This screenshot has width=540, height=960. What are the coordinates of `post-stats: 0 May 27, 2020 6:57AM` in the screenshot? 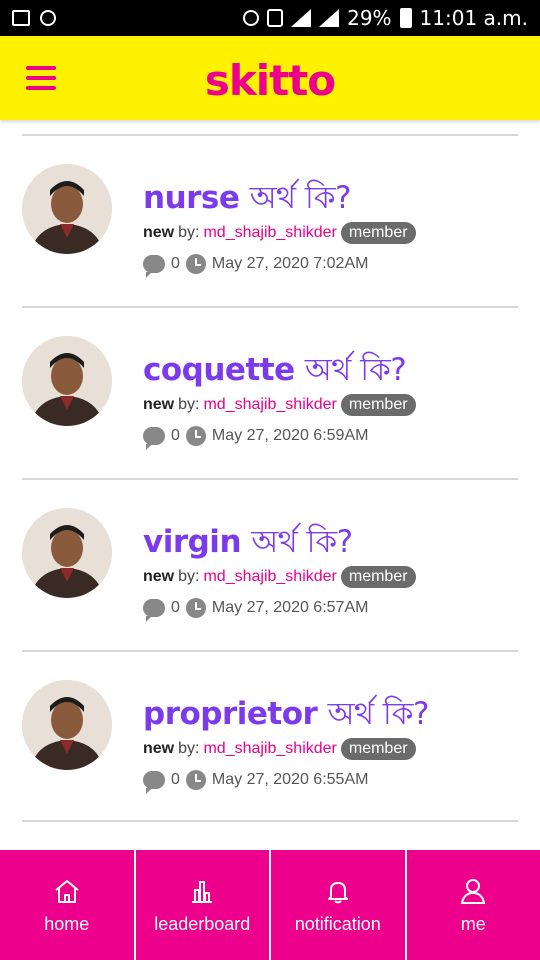 It's located at (256, 610).